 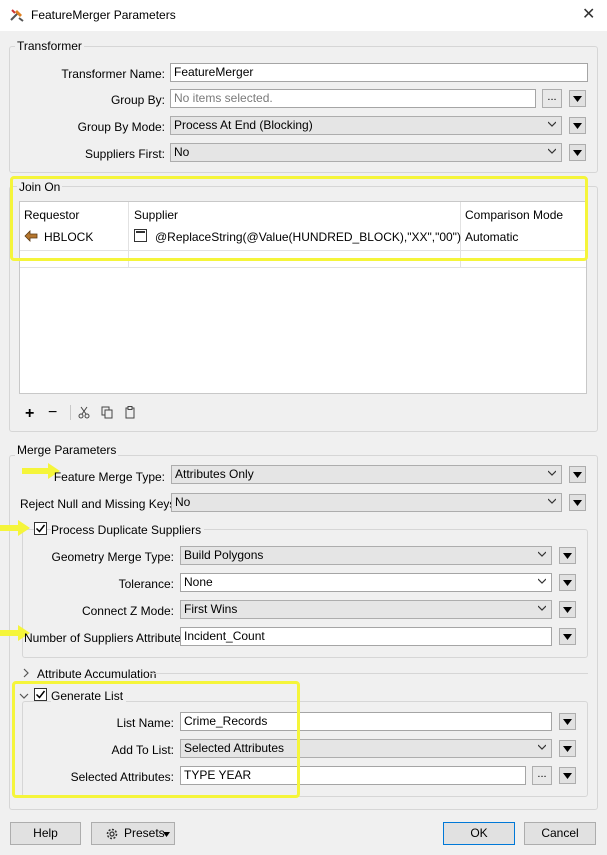 I want to click on presets-label: Presets, so click(x=144, y=833).